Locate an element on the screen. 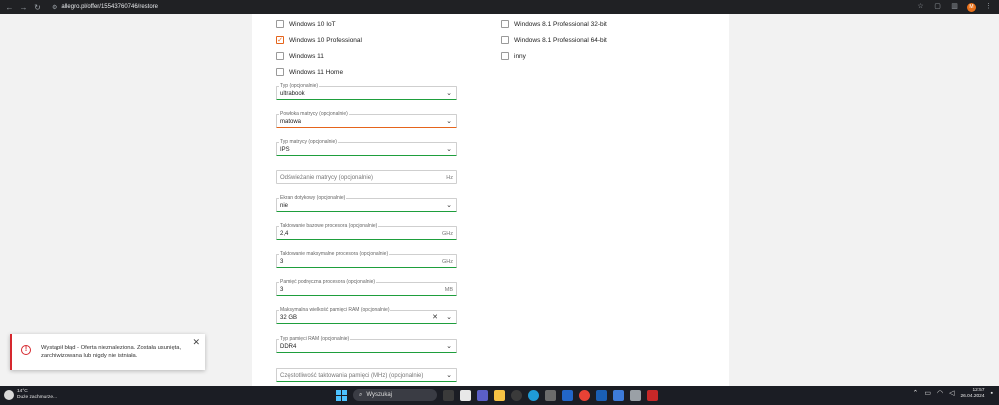 This screenshot has height=405, width=999. clock-date: 26.04.2024 is located at coordinates (972, 396).